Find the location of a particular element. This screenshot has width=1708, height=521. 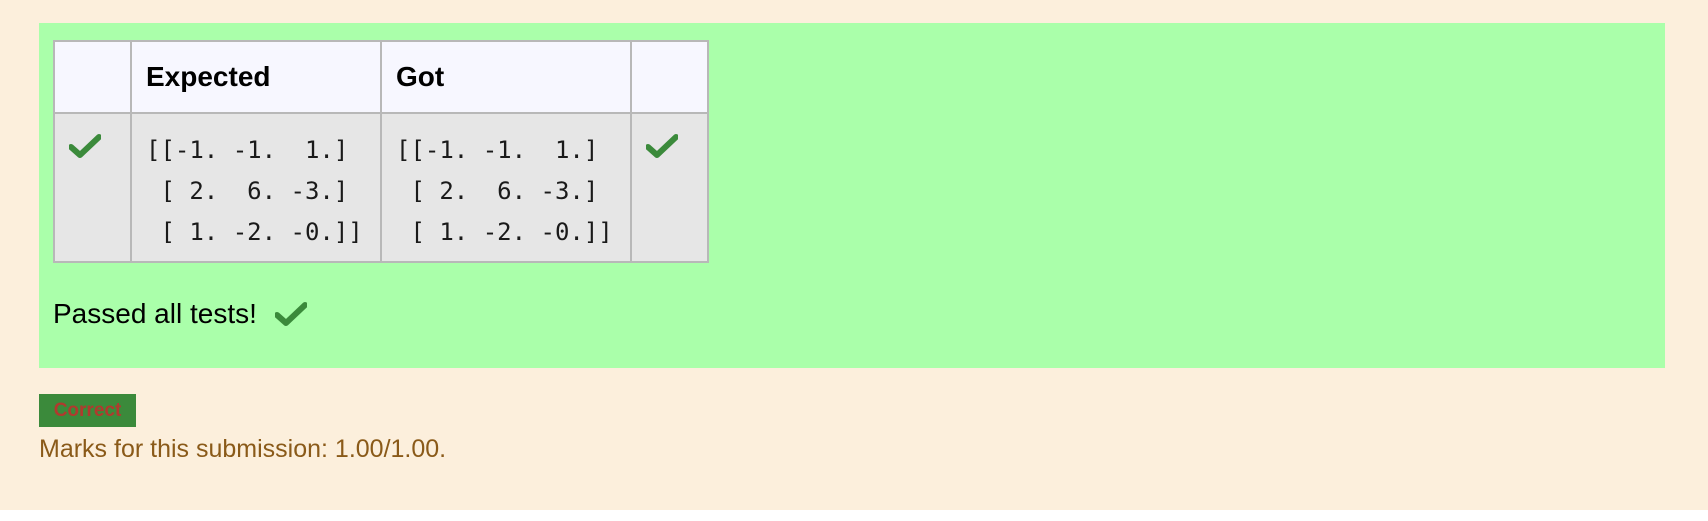

header-expected: Expected is located at coordinates (256, 77).